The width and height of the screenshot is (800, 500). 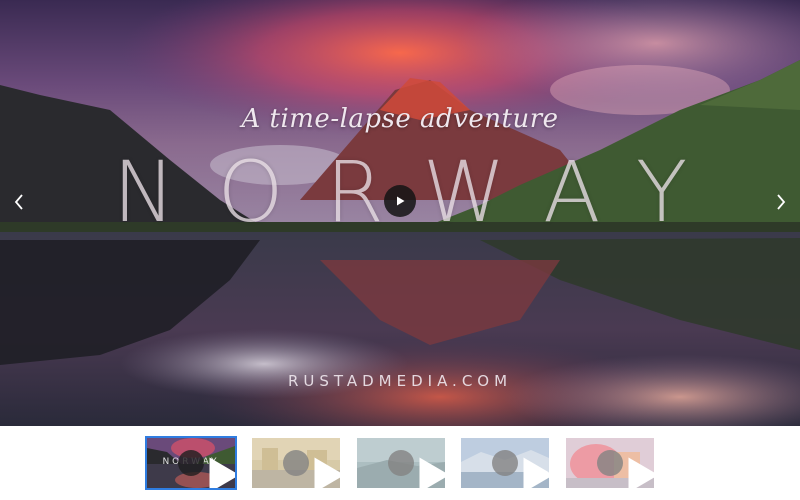 I want to click on thumbnail-strip: NORWAY, so click(x=400, y=463).